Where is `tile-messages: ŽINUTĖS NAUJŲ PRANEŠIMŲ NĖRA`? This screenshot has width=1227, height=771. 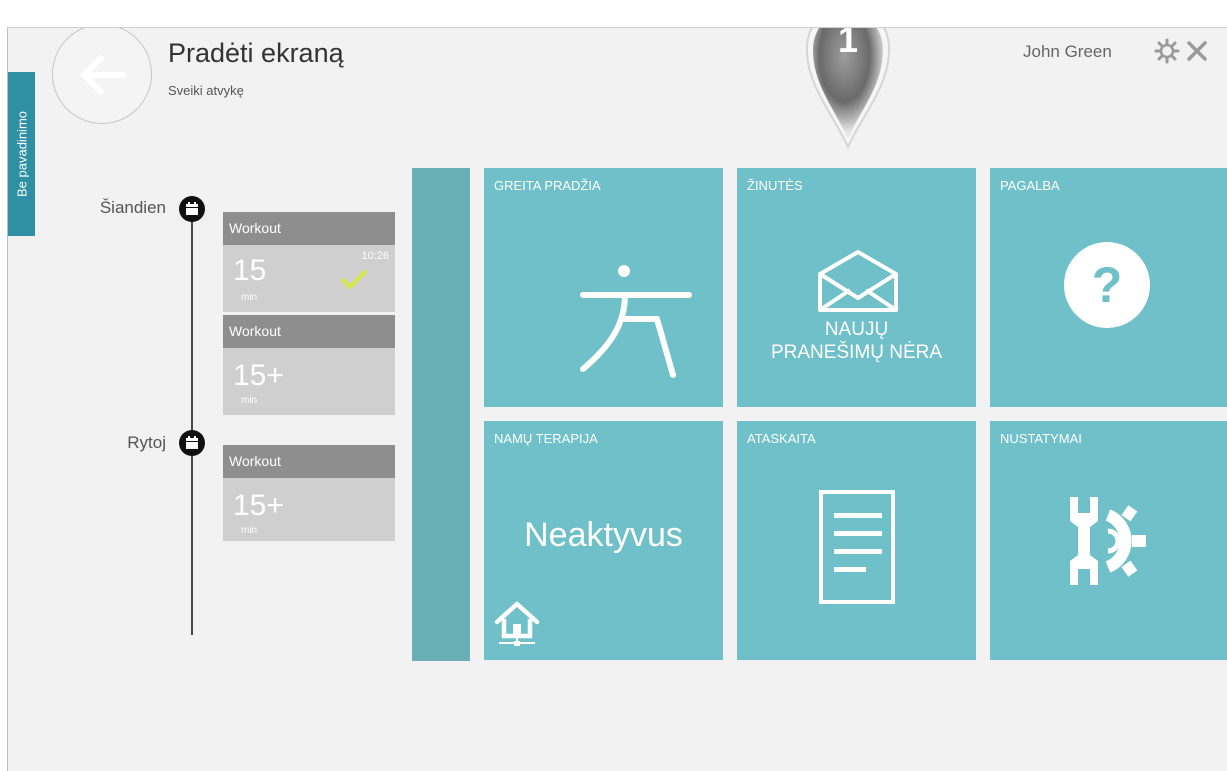
tile-messages: ŽINUTĖS NAUJŲ PRANEŠIMŲ NĖRA is located at coordinates (856, 287).